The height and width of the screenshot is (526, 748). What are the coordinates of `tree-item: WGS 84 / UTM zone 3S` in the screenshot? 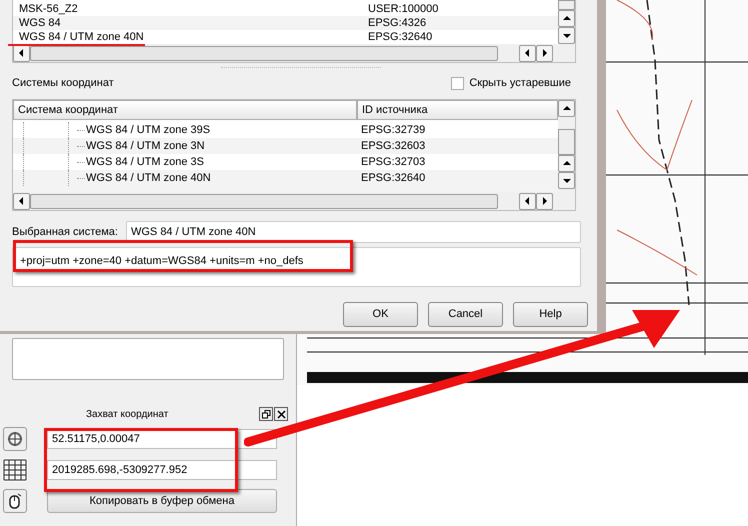 It's located at (145, 162).